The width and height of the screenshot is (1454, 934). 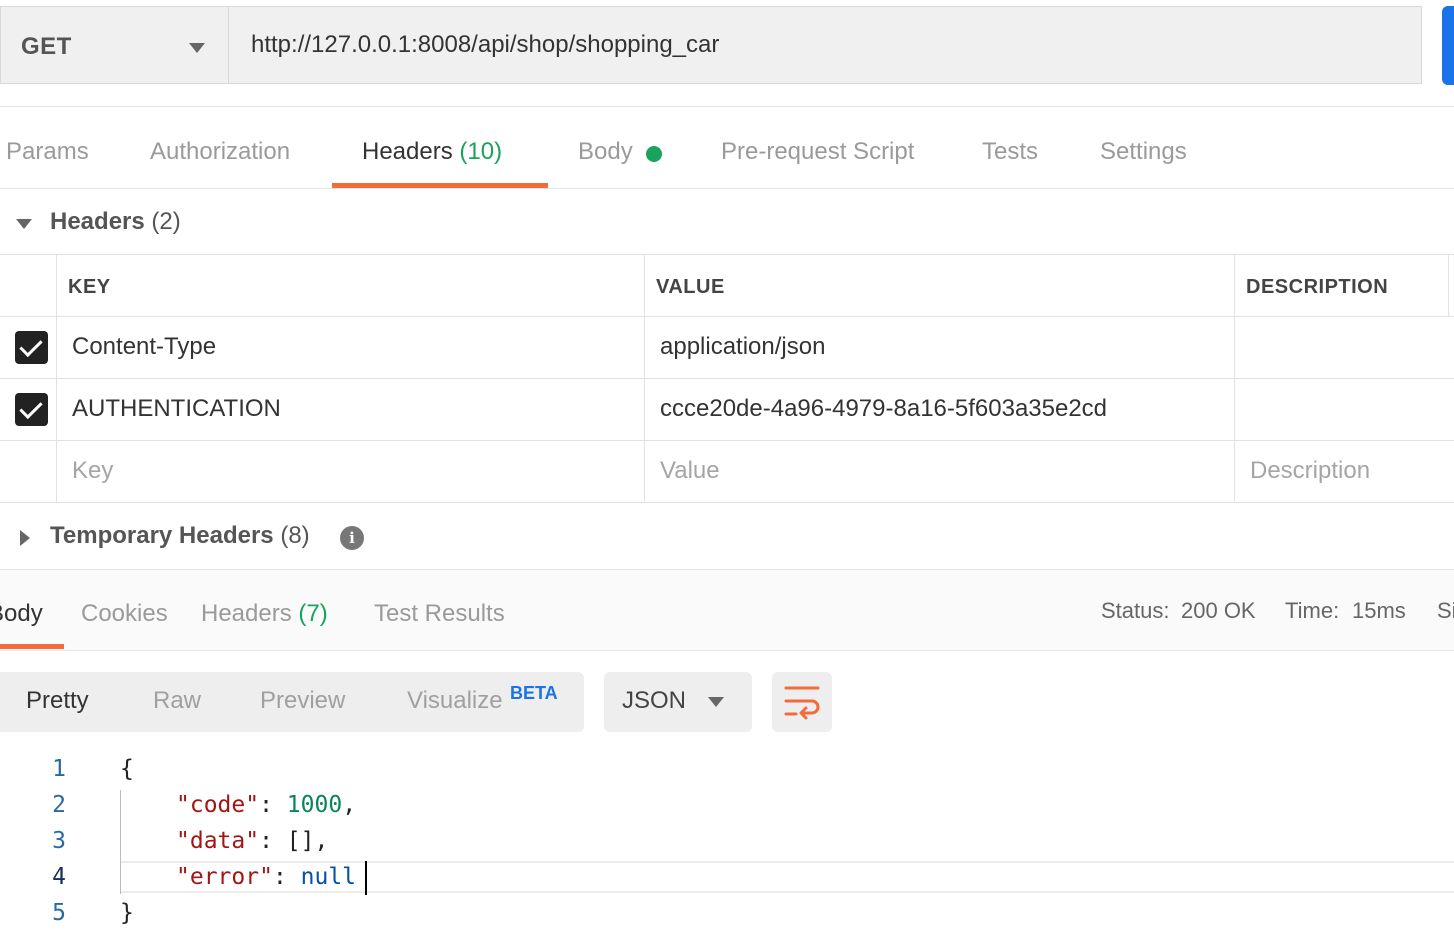 What do you see at coordinates (654, 154) in the screenshot?
I see `body-modified-dot-icon` at bounding box center [654, 154].